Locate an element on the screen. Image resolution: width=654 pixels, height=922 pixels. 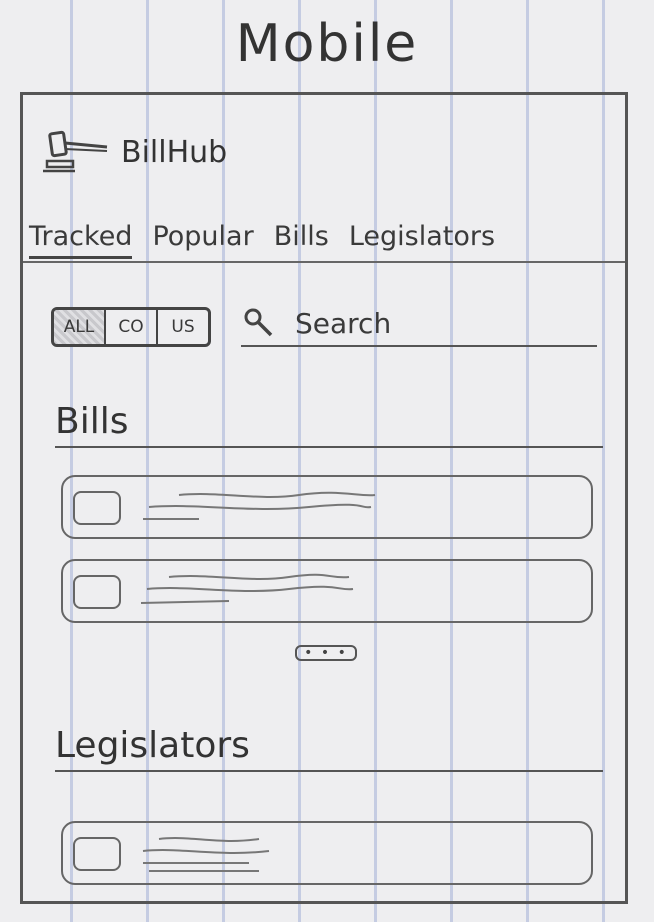
search-icon is located at coordinates (259, 323).